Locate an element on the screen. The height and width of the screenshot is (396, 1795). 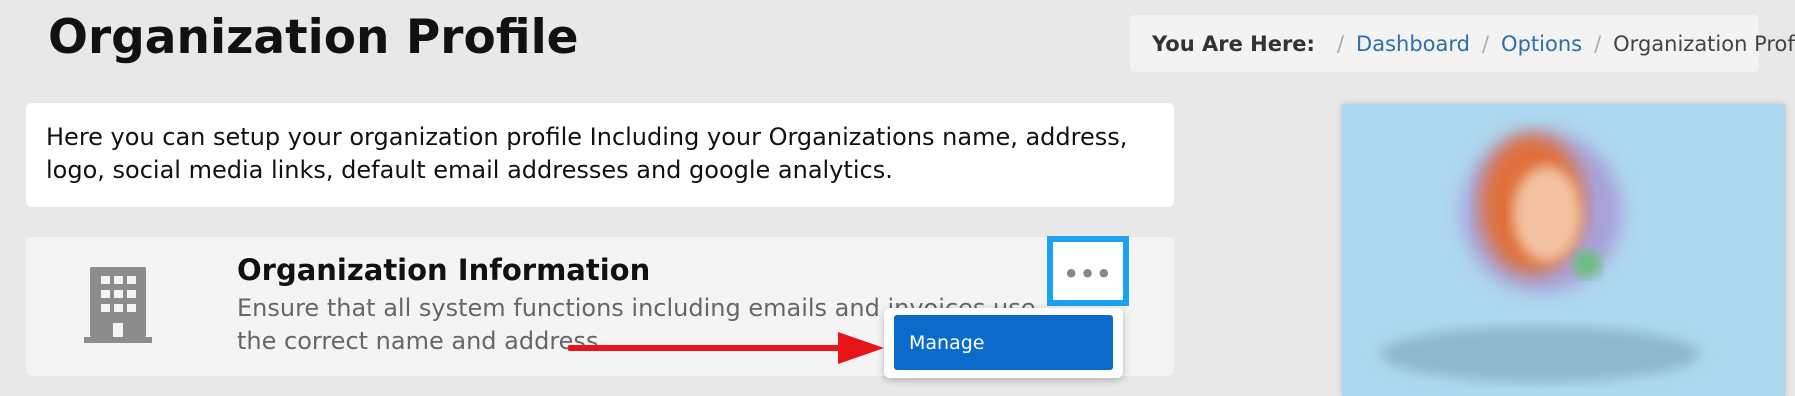
breadcrumb-link-dashboard: Dashboard is located at coordinates (1413, 44).